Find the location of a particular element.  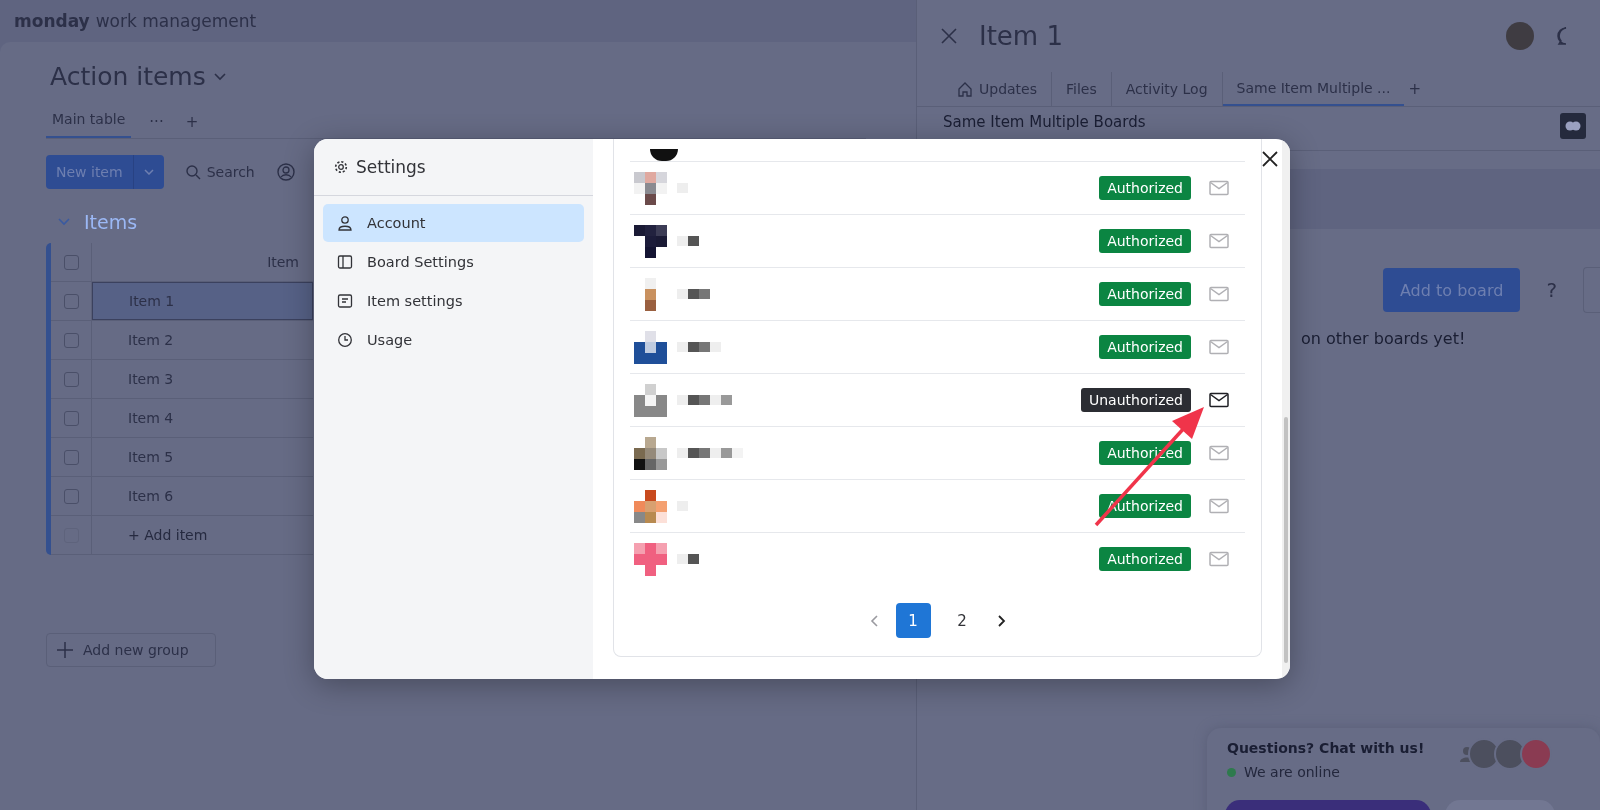

new-item-button: New item is located at coordinates (105, 172).